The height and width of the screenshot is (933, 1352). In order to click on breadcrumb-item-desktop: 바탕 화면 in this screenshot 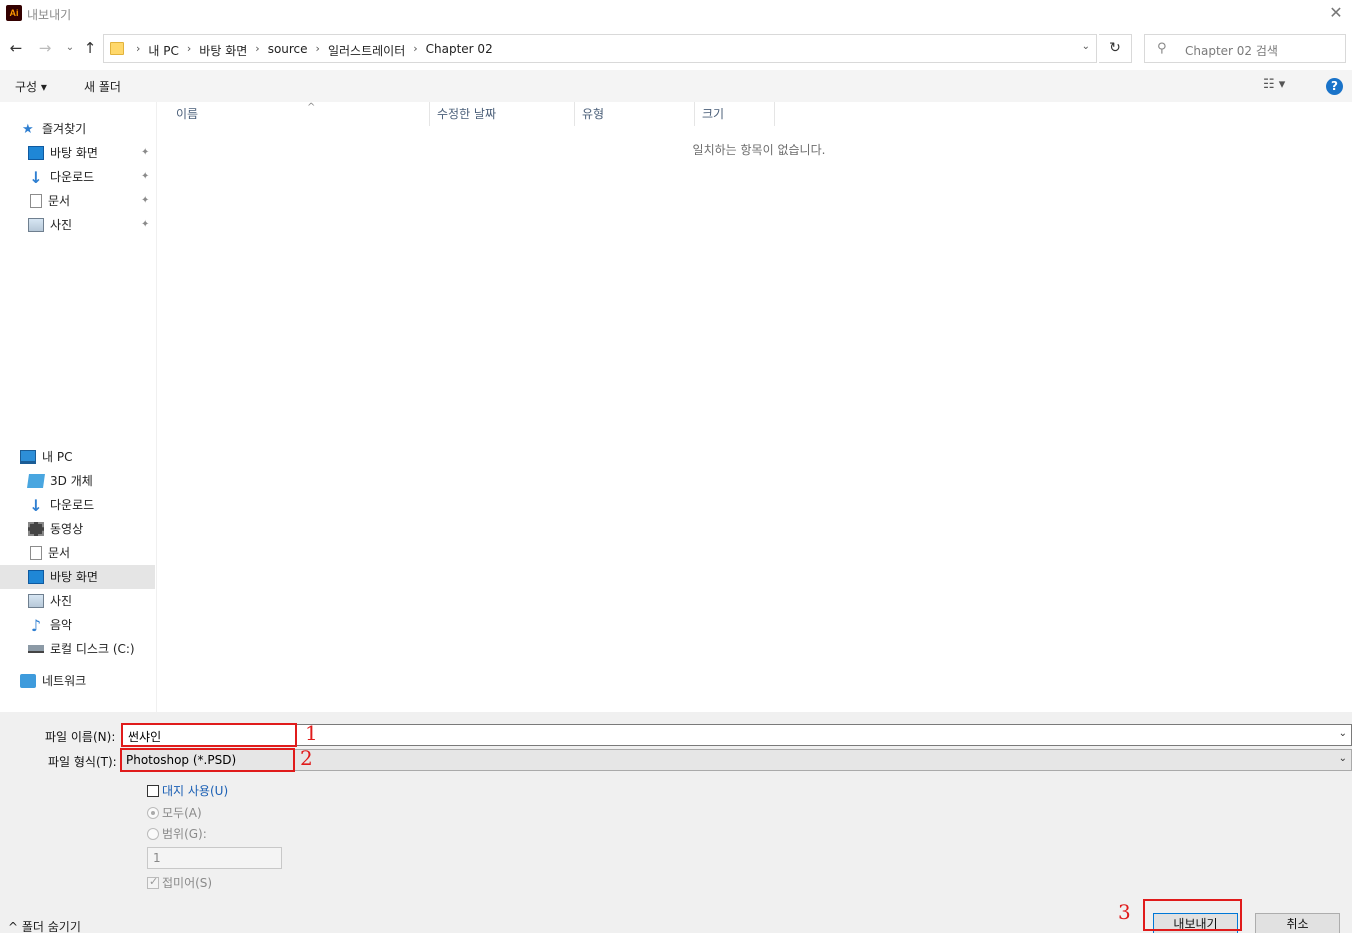, I will do `click(223, 50)`.